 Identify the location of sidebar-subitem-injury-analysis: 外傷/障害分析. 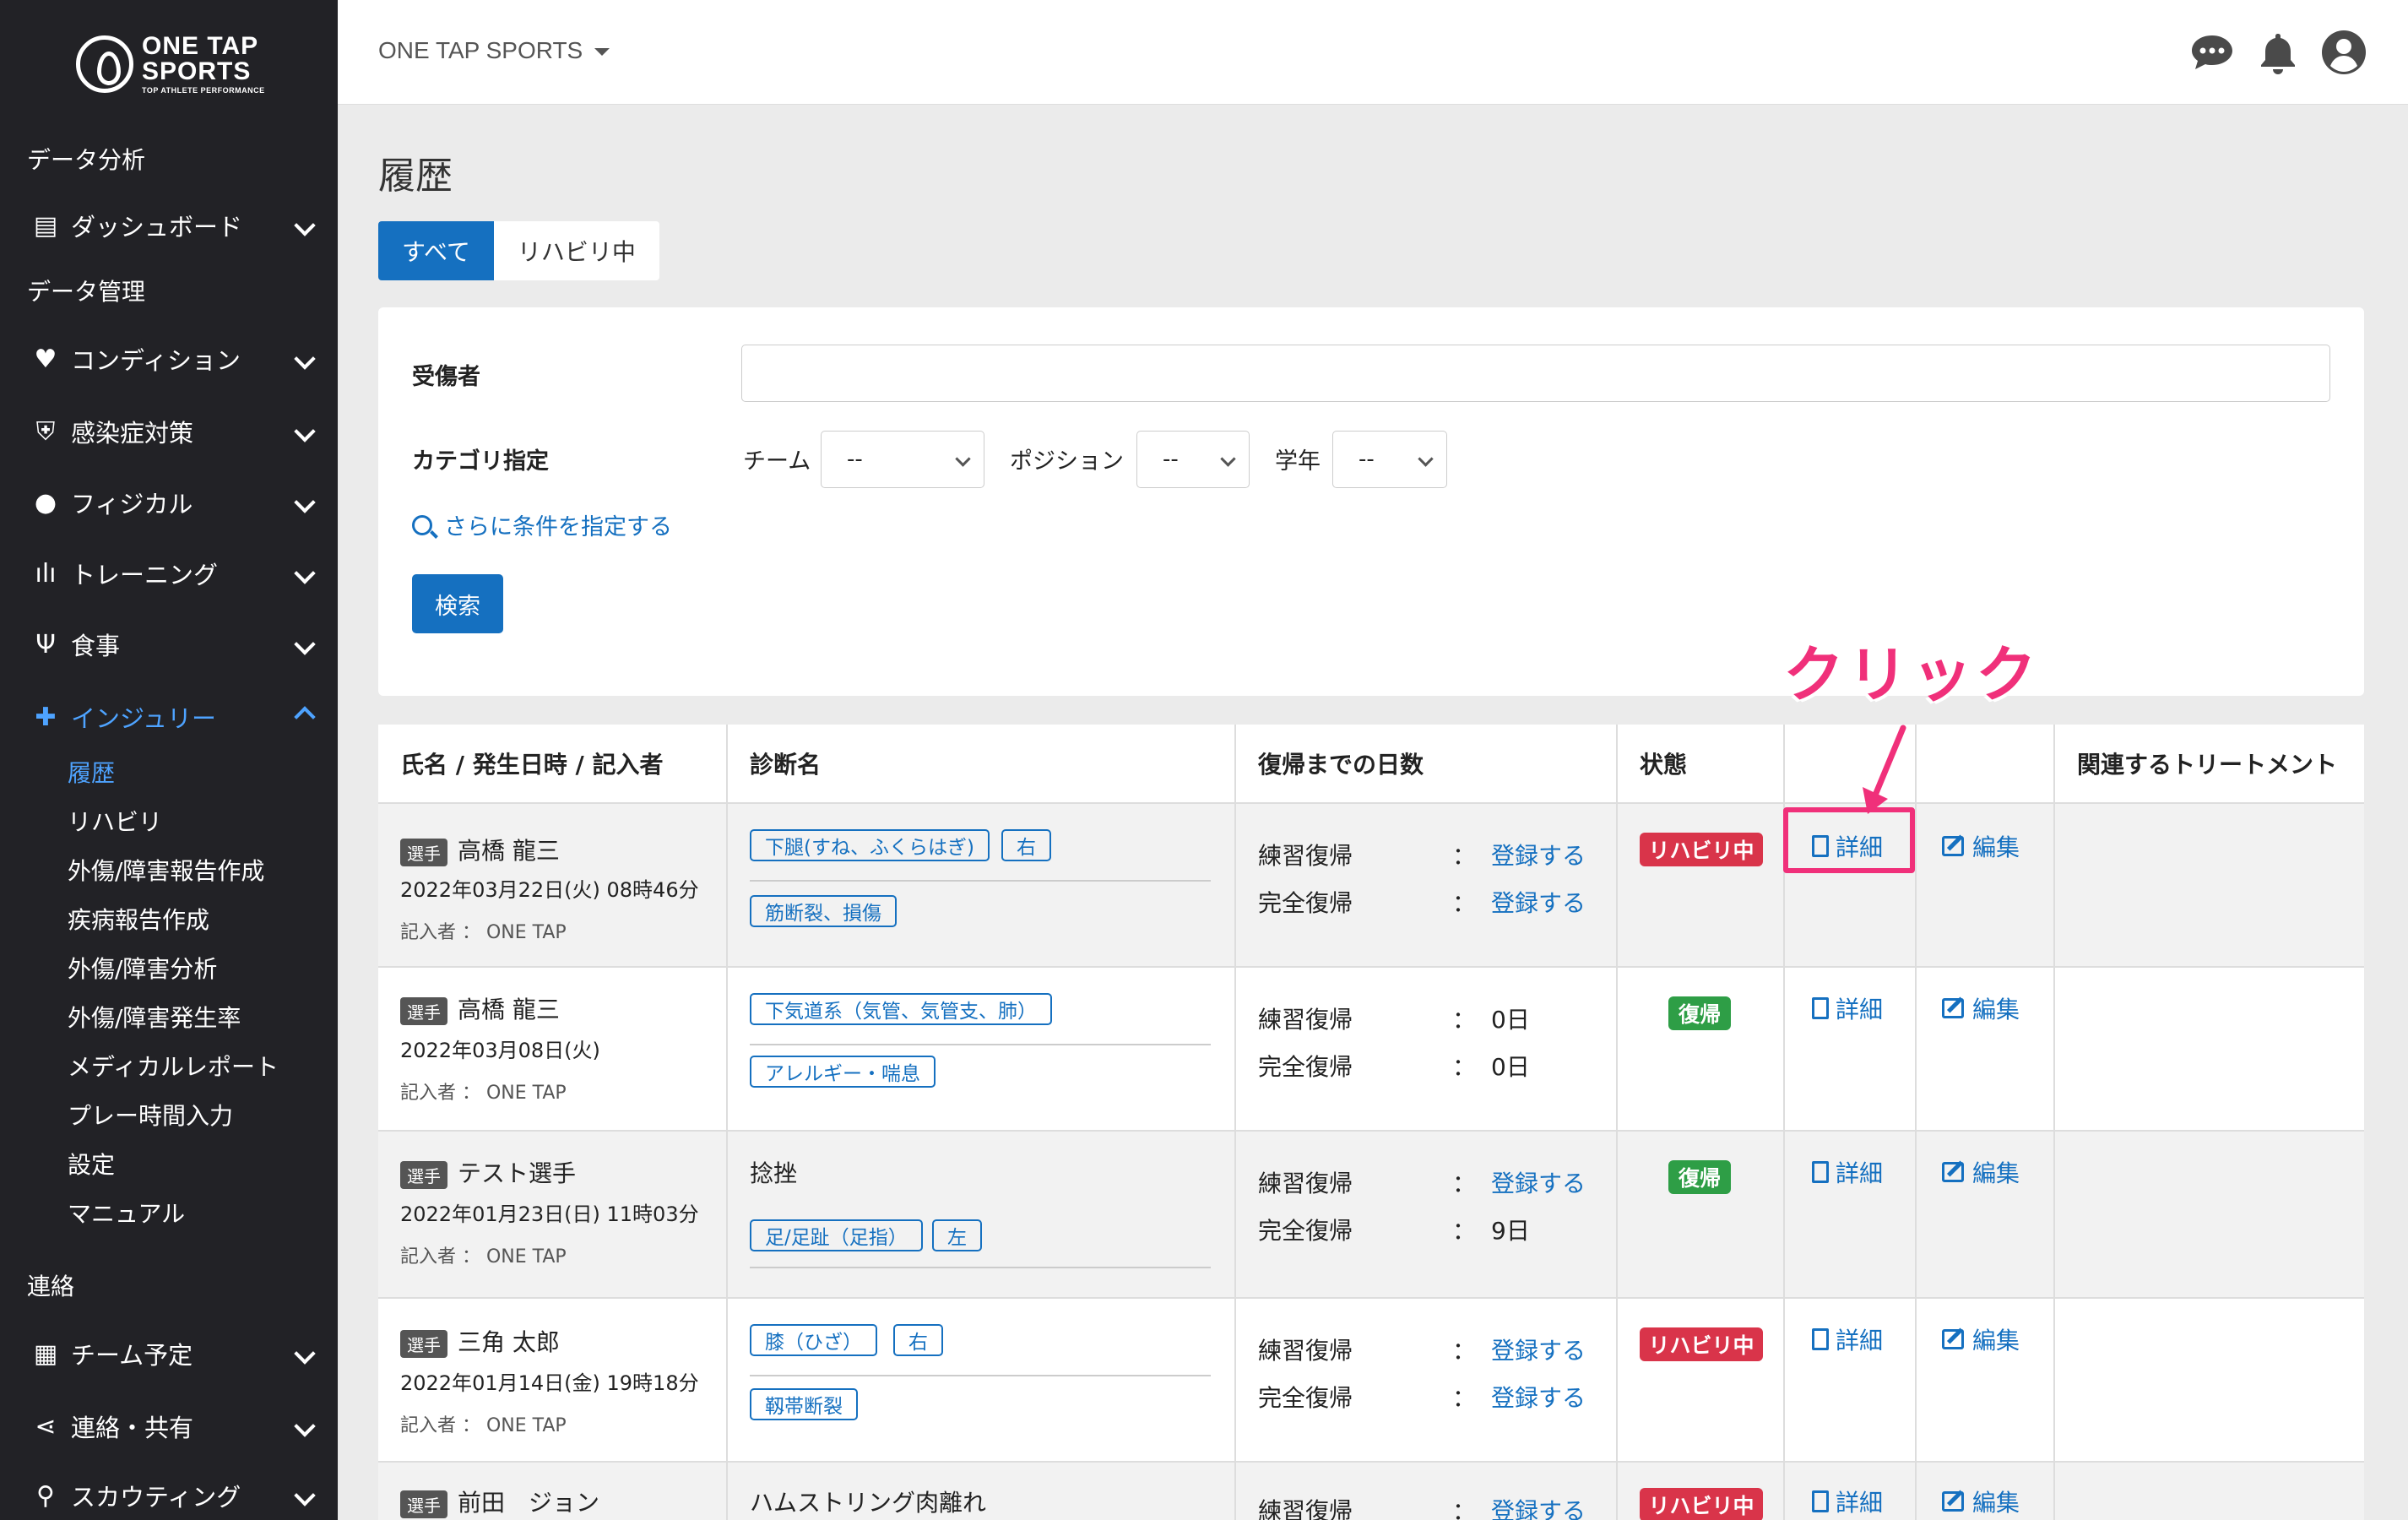
(142, 968).